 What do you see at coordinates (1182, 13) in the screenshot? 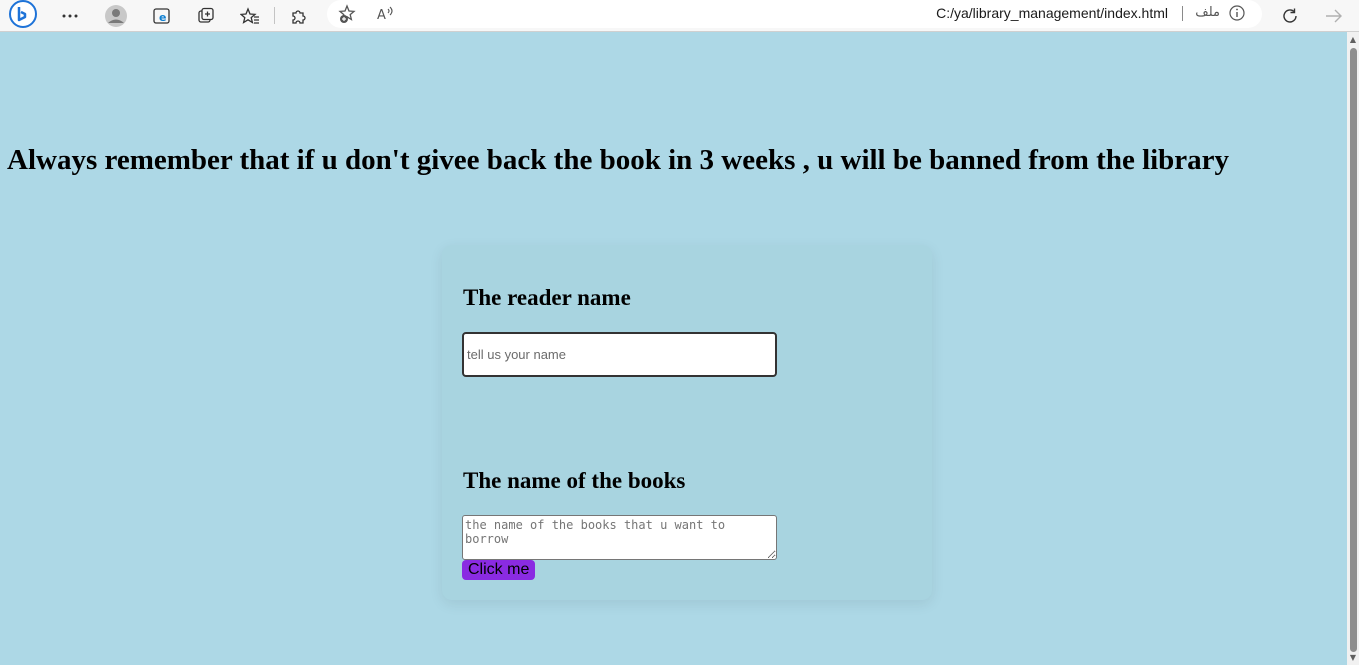
I see `url-separator` at bounding box center [1182, 13].